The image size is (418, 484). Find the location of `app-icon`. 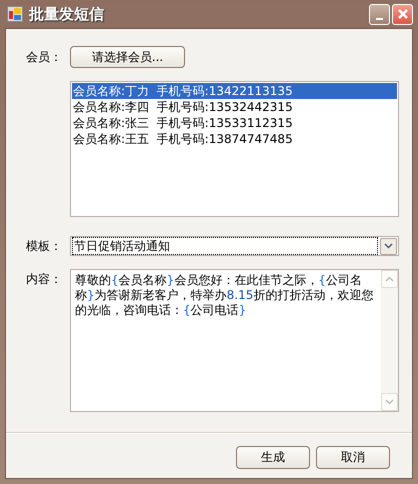

app-icon is located at coordinates (15, 14).